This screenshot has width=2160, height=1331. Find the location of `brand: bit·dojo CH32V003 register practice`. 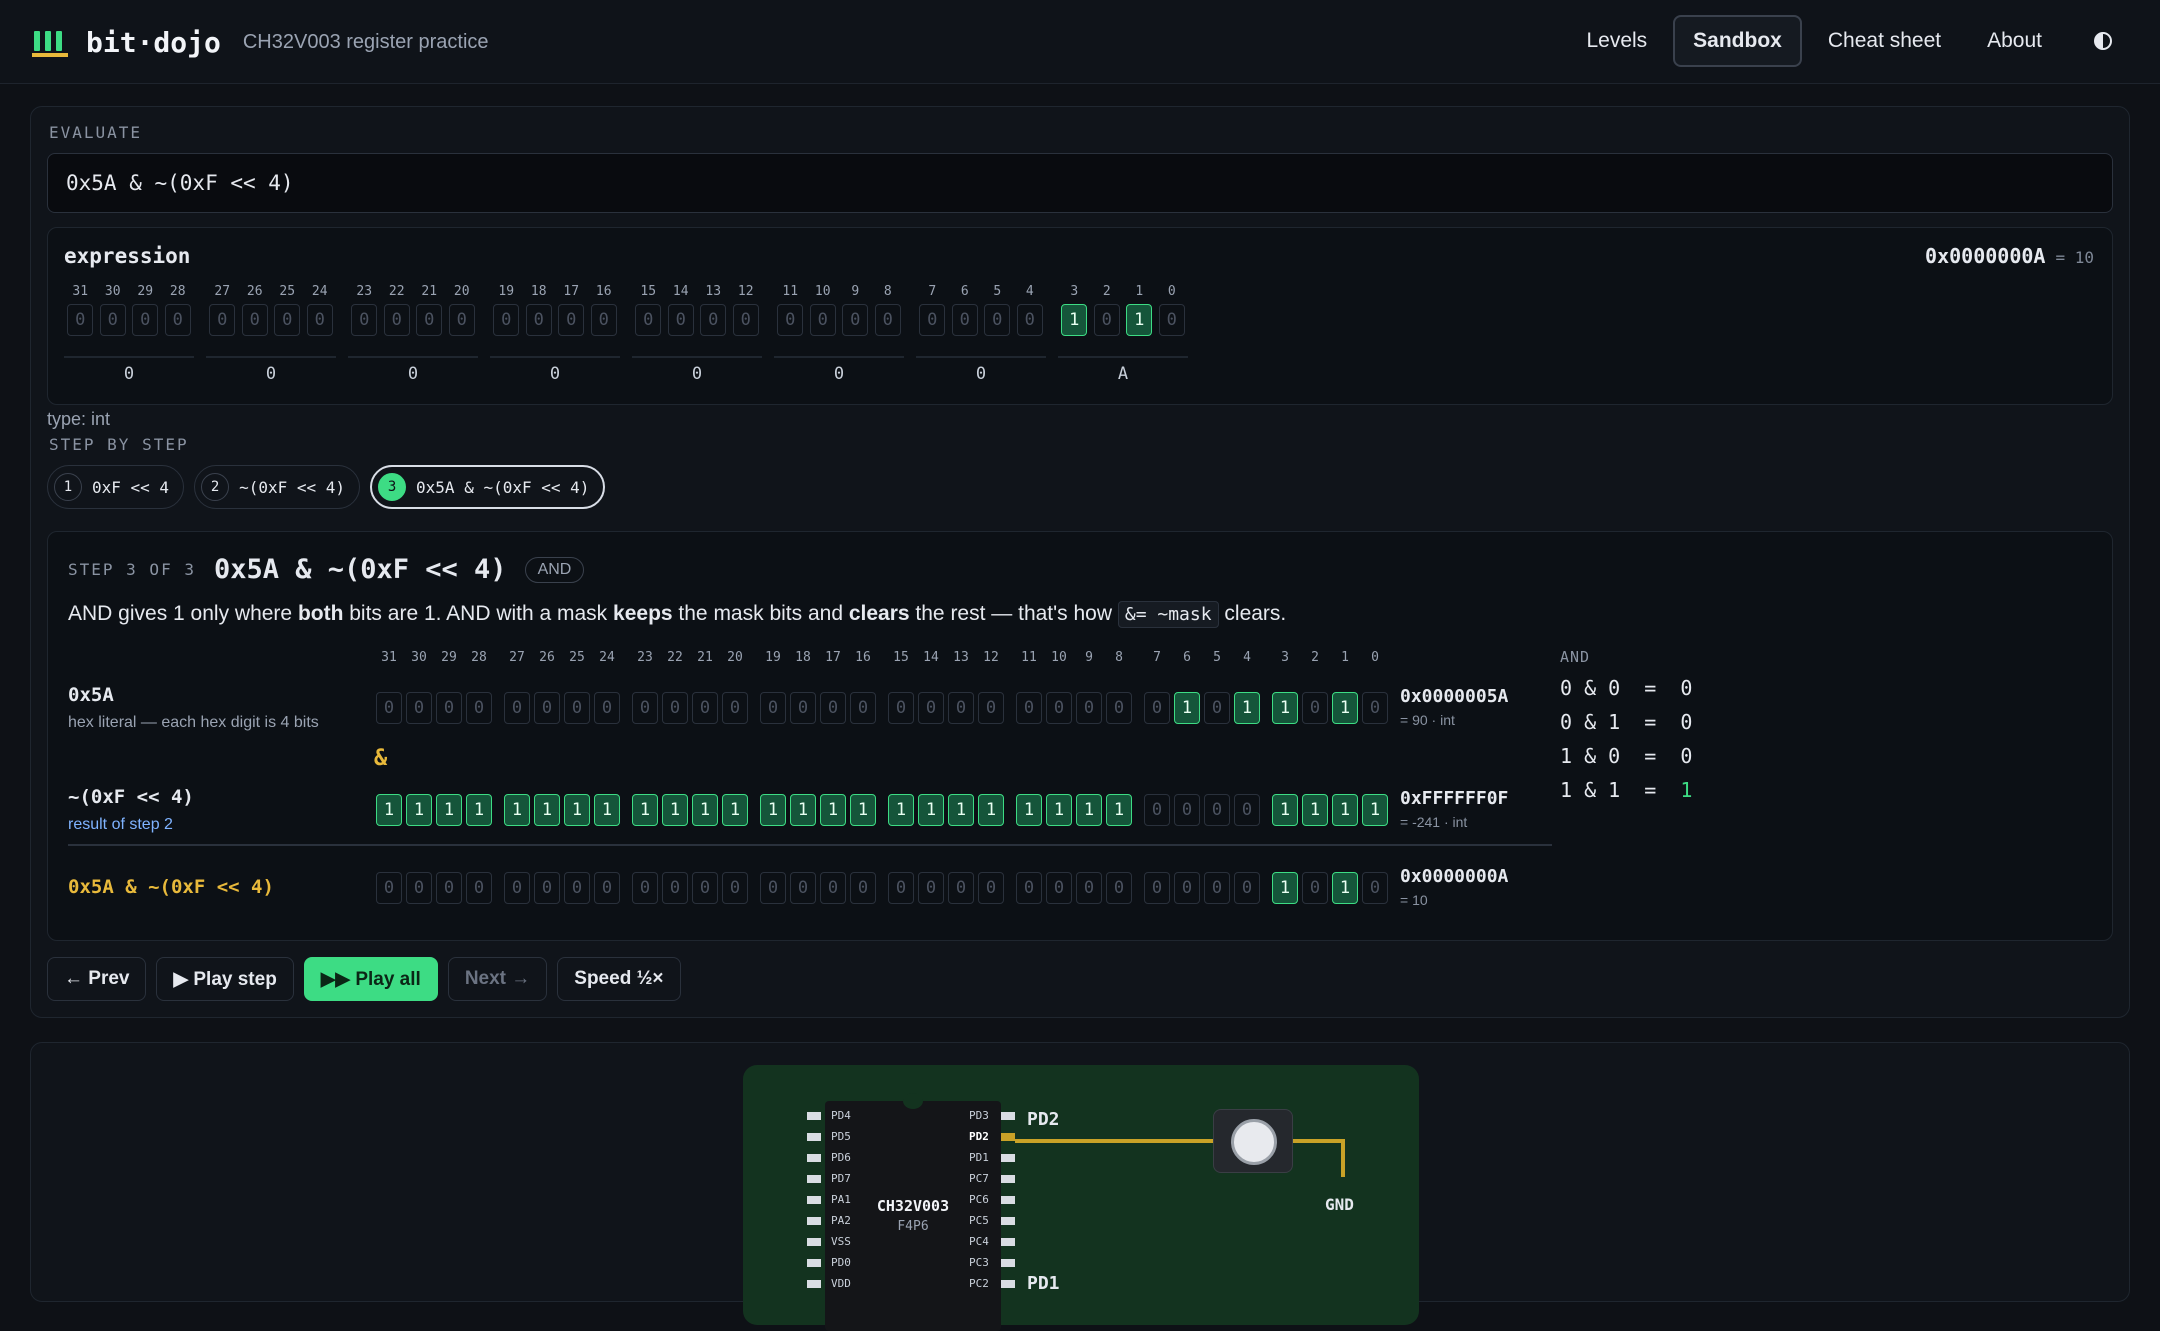

brand: bit·dojo CH32V003 register practice is located at coordinates (260, 42).